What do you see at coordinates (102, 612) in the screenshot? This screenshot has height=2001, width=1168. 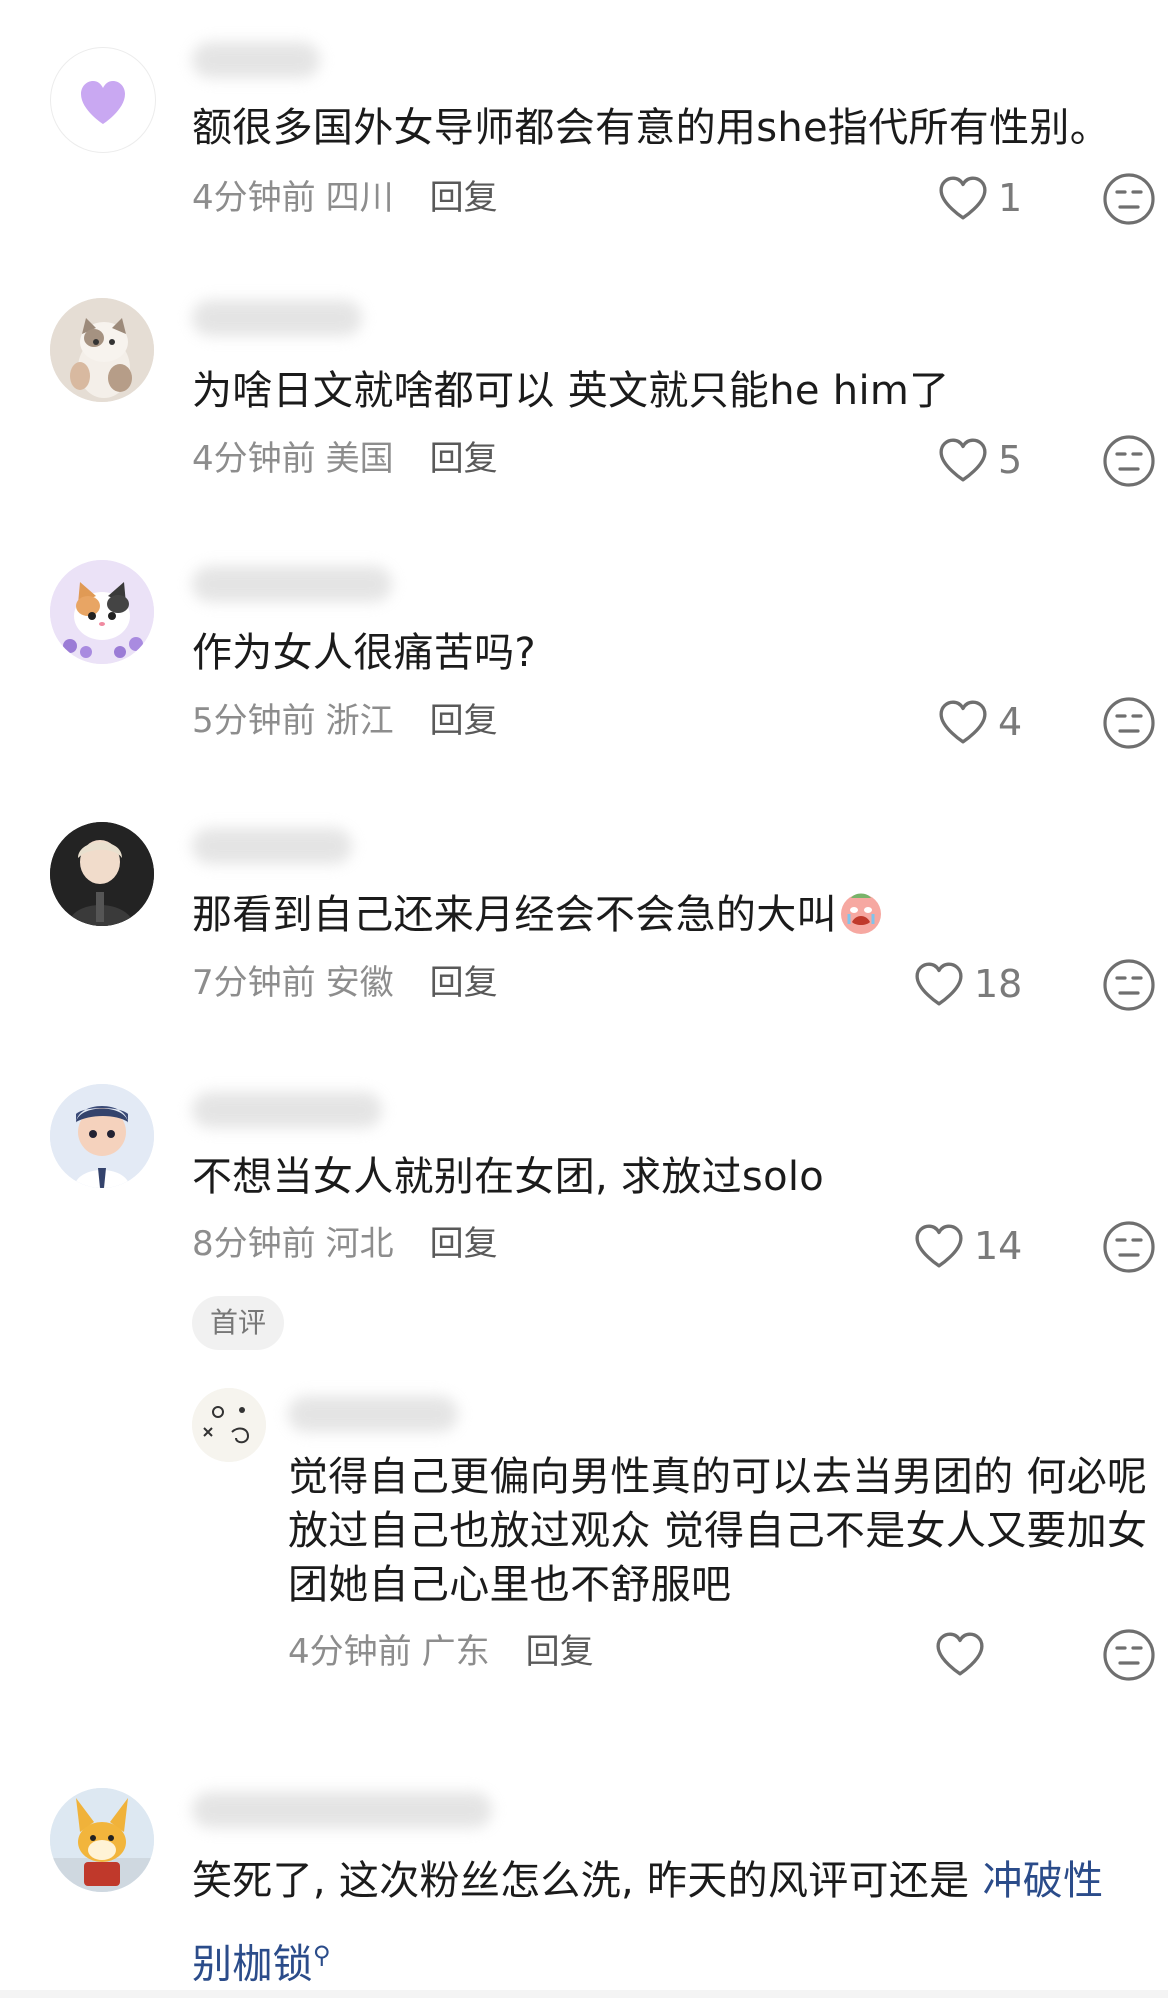 I see `calico-cat-avatar` at bounding box center [102, 612].